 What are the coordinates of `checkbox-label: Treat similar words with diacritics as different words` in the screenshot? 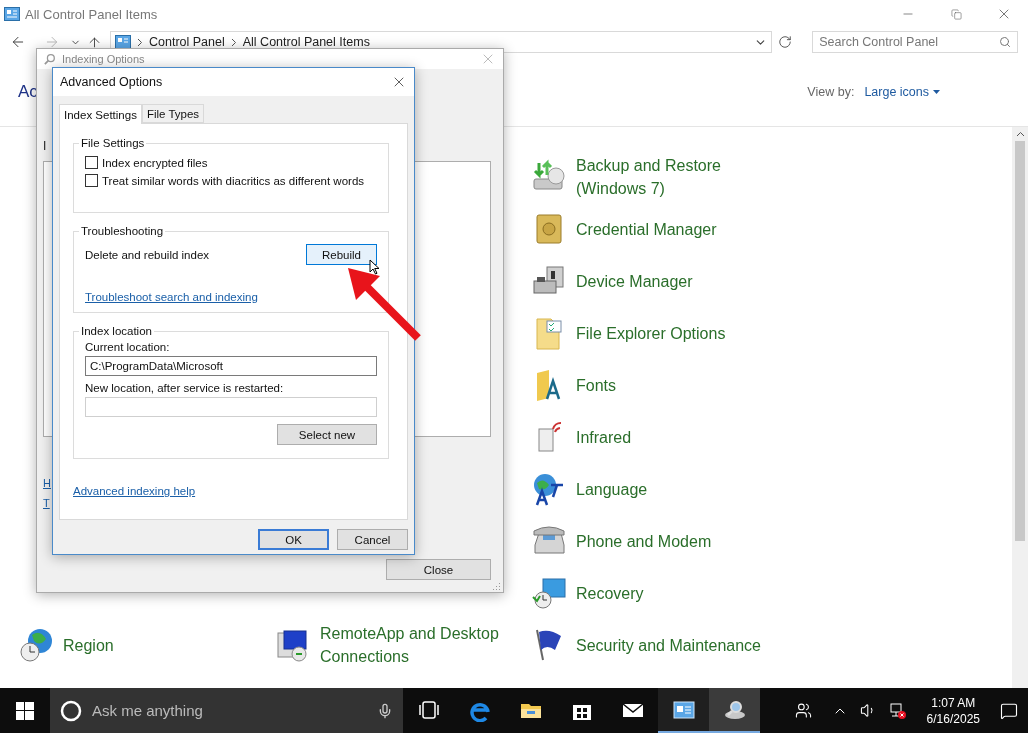 It's located at (233, 180).